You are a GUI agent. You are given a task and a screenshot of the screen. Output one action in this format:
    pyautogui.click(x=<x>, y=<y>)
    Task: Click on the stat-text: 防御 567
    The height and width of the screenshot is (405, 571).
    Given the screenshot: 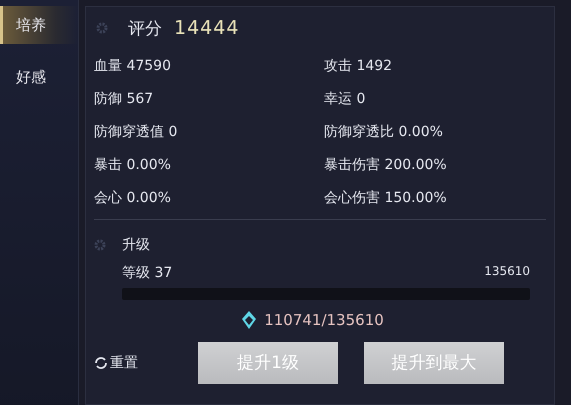 What is the action you would take?
    pyautogui.click(x=124, y=99)
    